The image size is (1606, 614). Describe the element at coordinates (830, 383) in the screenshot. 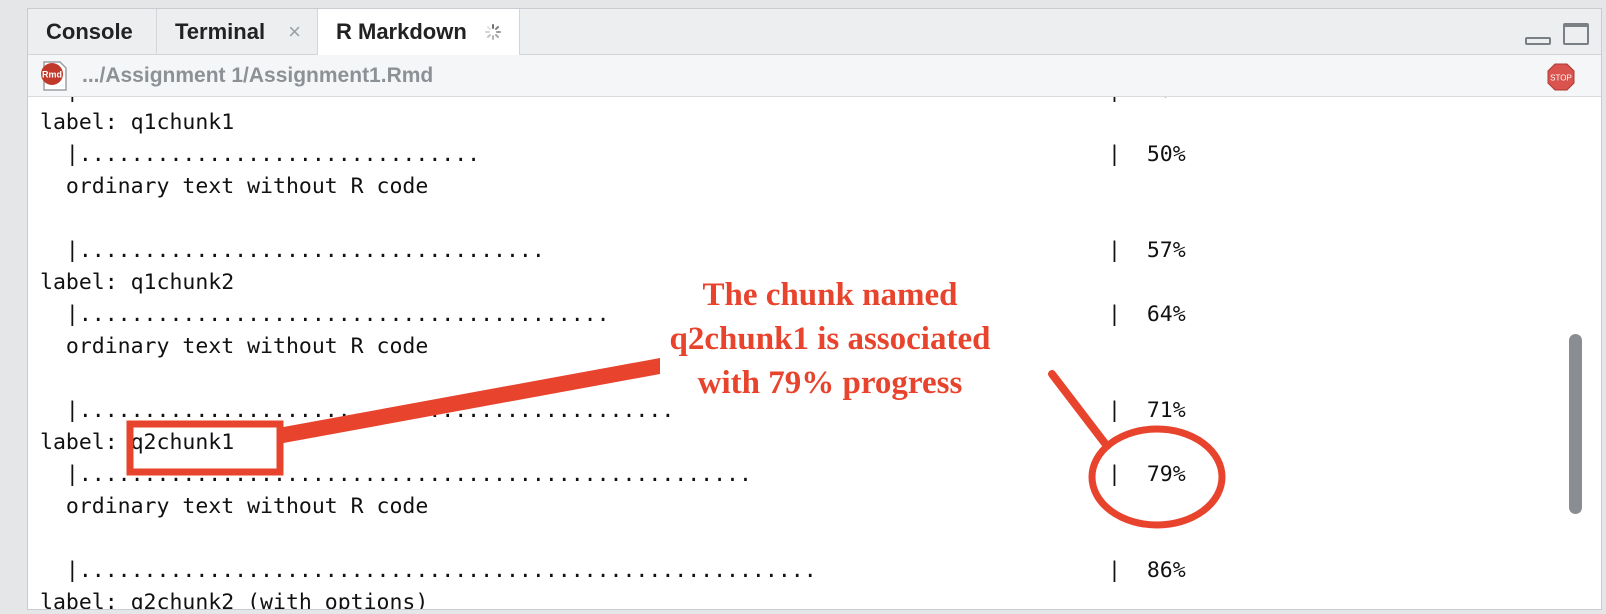

I see `callout-line-3: with 79% progress` at that location.